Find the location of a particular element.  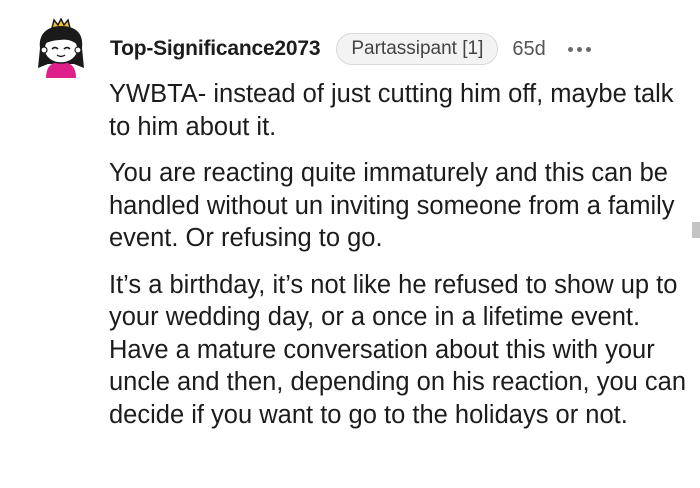

user-flair-badge: Partassipant [1] is located at coordinates (417, 49).